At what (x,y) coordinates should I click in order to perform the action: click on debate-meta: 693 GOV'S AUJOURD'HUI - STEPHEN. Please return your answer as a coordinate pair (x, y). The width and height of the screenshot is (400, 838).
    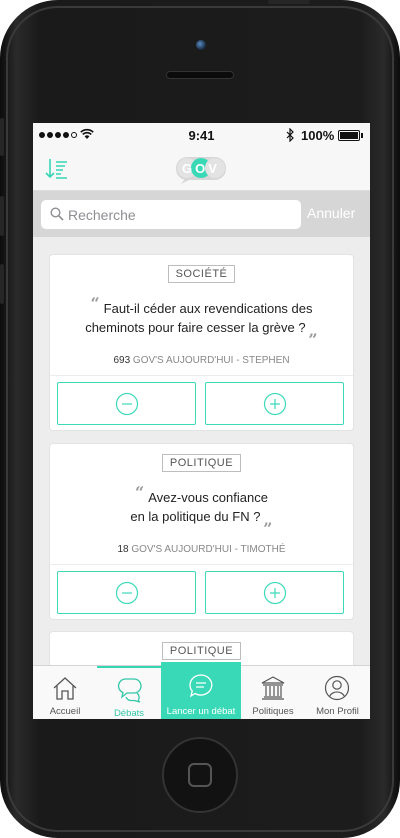
    Looking at the image, I should click on (201, 360).